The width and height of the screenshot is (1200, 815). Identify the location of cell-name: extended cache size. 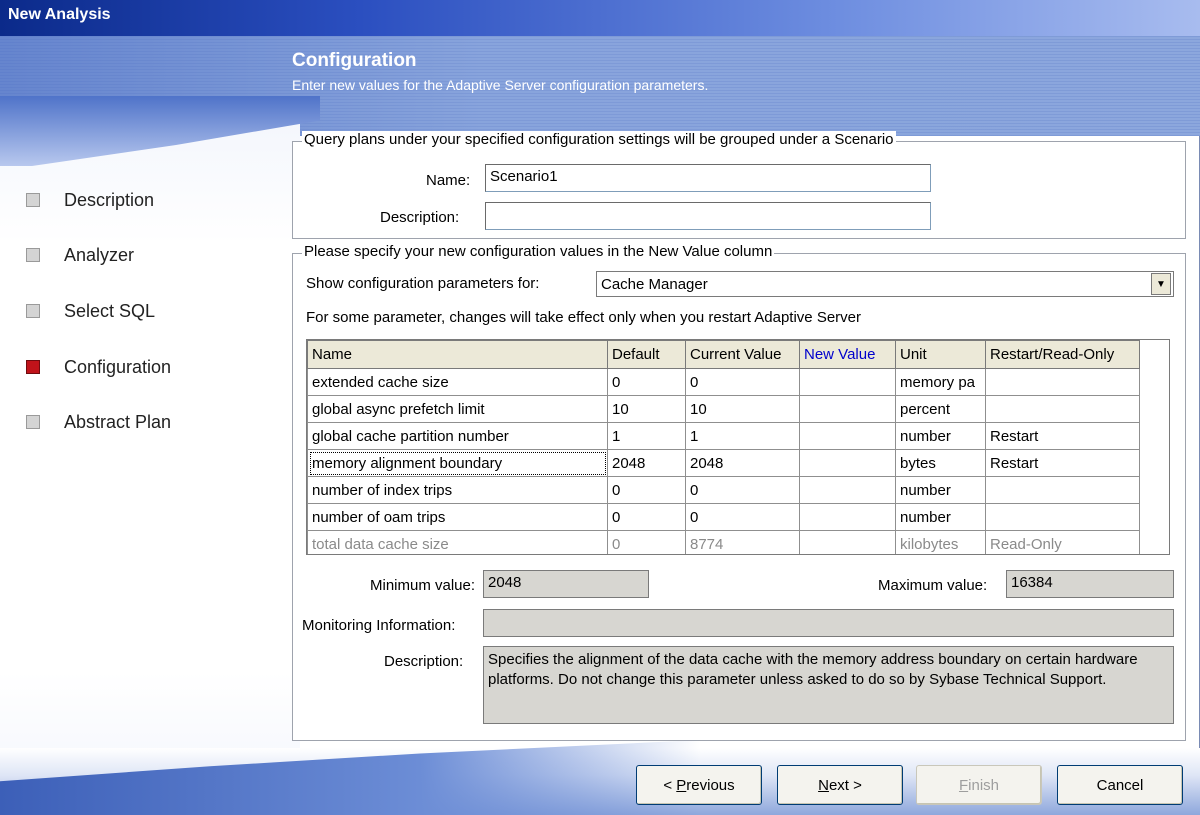
(457, 382).